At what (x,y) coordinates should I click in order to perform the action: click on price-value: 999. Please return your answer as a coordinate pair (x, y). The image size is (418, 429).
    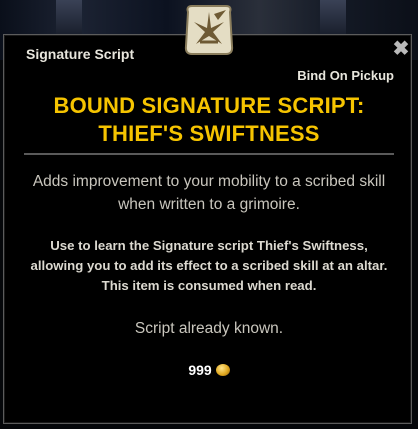
    Looking at the image, I should click on (200, 370).